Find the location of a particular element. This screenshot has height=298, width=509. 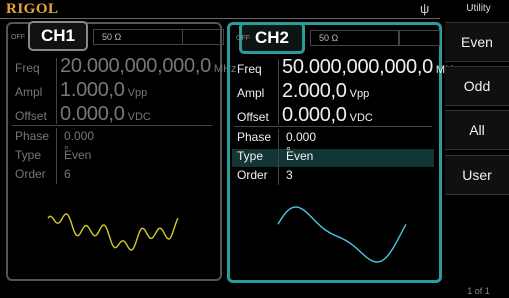

channel-2-impedance: 50 Ω is located at coordinates (355, 38).